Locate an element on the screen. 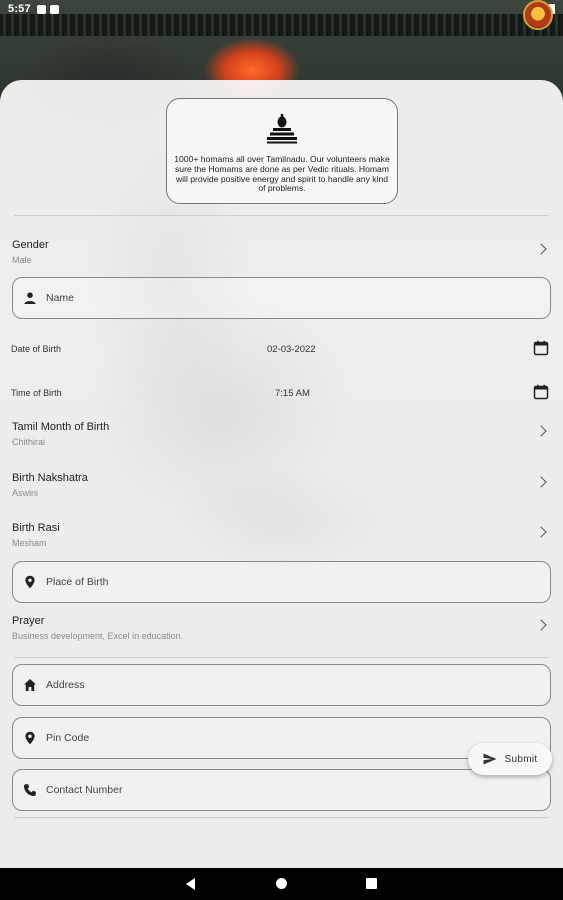 This screenshot has width=563, height=900. tamil-month-selector: Tamil Month of Birth Chithirai is located at coordinates (281, 441).